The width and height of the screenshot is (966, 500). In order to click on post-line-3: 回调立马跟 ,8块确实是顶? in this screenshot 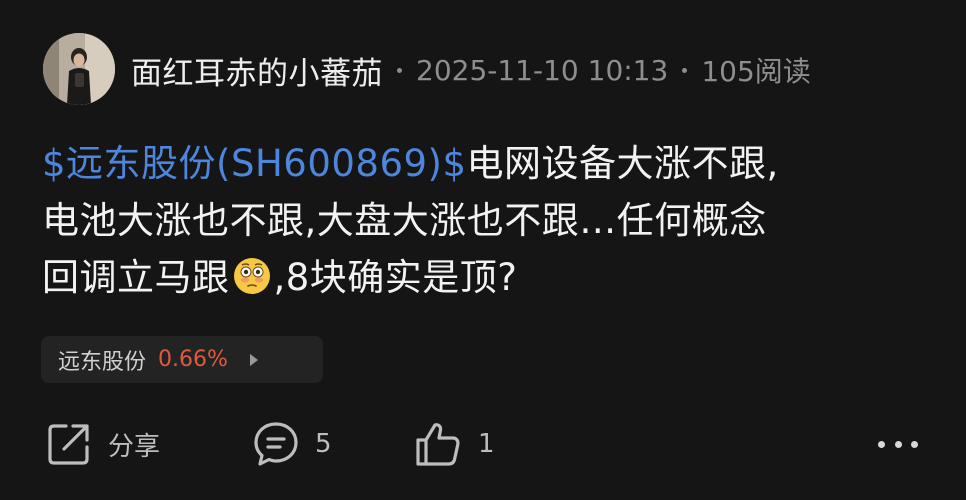, I will do `click(487, 277)`.